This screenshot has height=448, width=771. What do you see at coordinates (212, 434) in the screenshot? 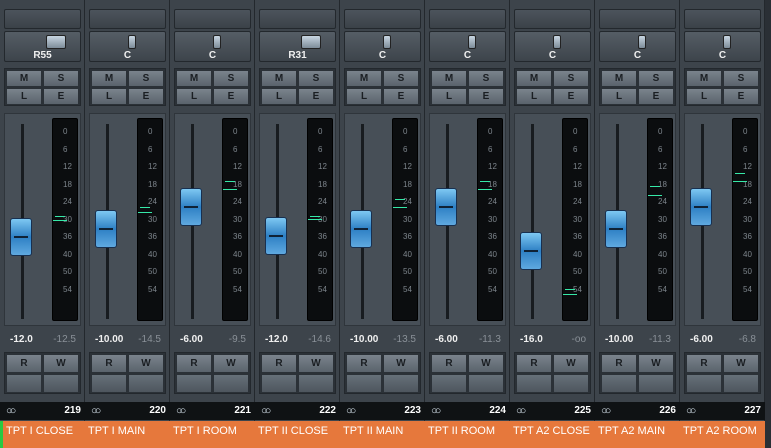
I see `channel-name: TPT I ROOM` at bounding box center [212, 434].